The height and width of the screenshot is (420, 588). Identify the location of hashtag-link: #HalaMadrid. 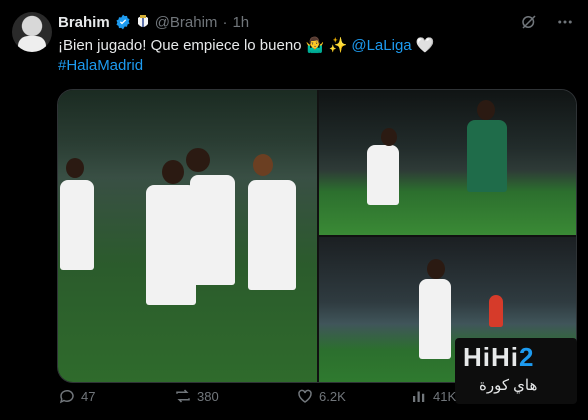
(100, 65).